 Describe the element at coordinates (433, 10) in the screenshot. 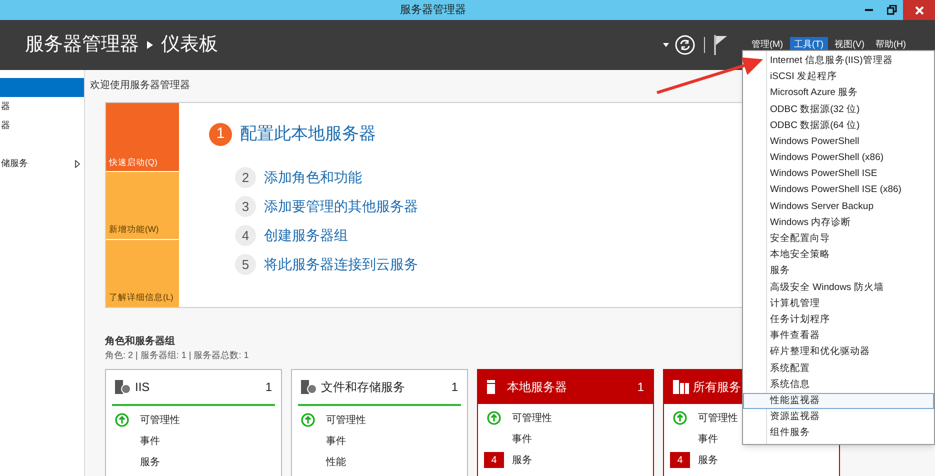

I see `window-title: 服务器管理器` at that location.